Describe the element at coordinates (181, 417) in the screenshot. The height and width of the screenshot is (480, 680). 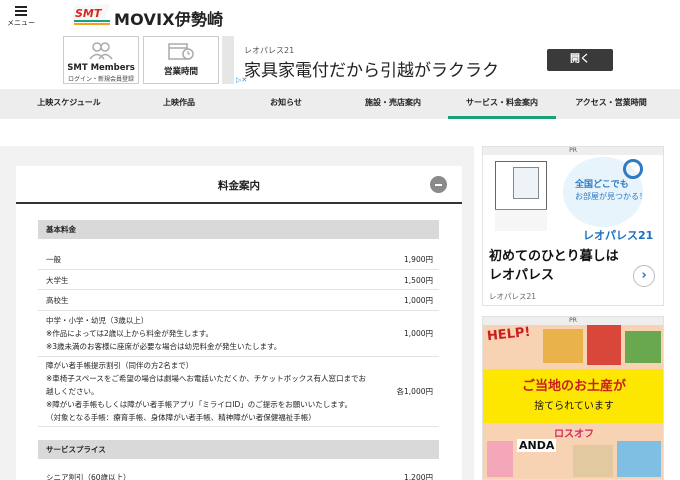
I see `row-line: （対象となる手帳：療育手帳、身体障がい者手帳、精神障がい者保健福祉手帳）` at that location.